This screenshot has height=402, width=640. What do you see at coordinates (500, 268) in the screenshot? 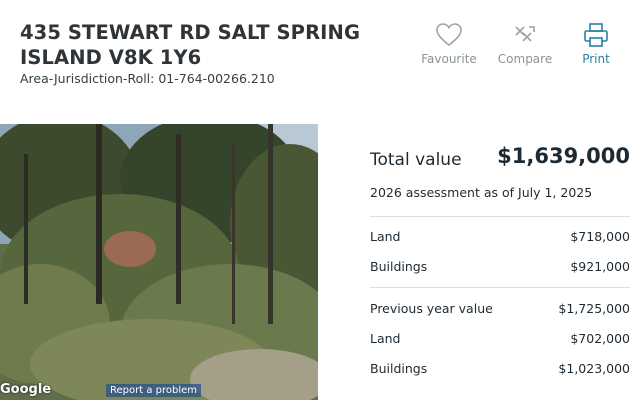
I see `buildings-row: Buildings $921,000` at bounding box center [500, 268].